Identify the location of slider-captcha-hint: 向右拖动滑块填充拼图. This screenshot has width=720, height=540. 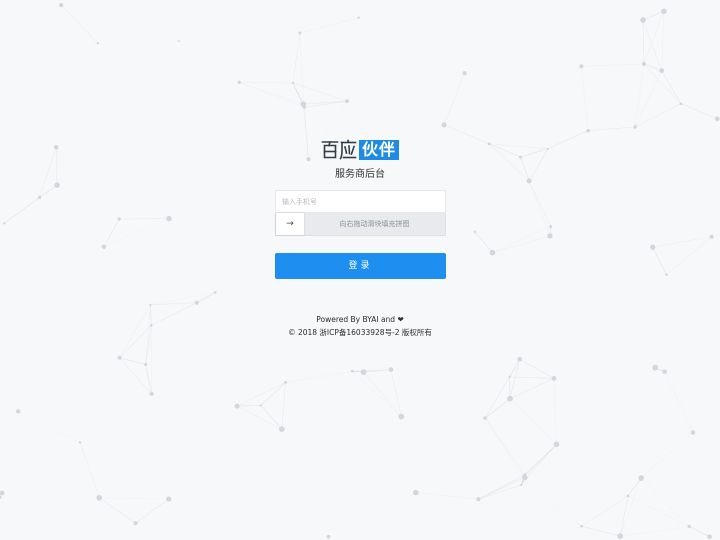
(374, 224).